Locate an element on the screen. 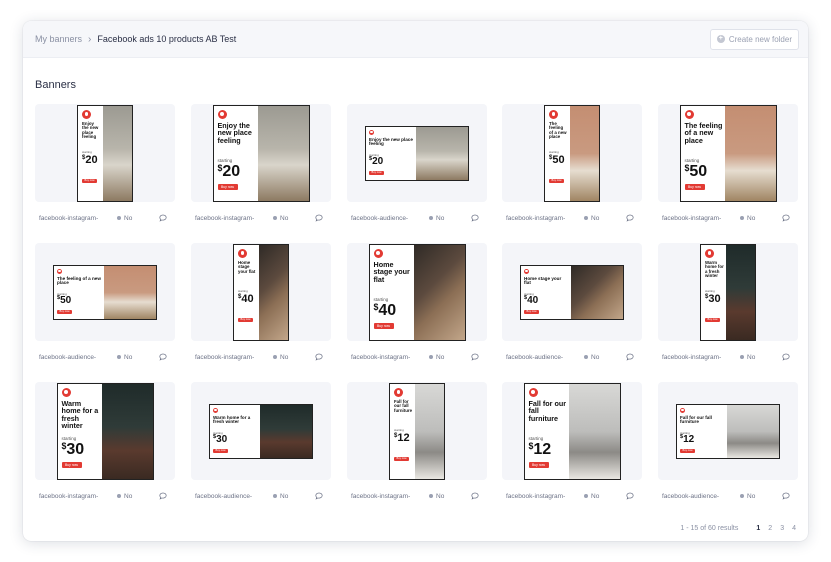 The height and width of the screenshot is (562, 831). breadcrumb-parent-link: My banners is located at coordinates (58, 39).